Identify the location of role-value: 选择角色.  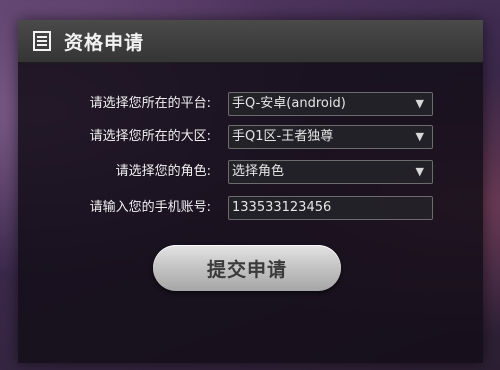
(258, 171).